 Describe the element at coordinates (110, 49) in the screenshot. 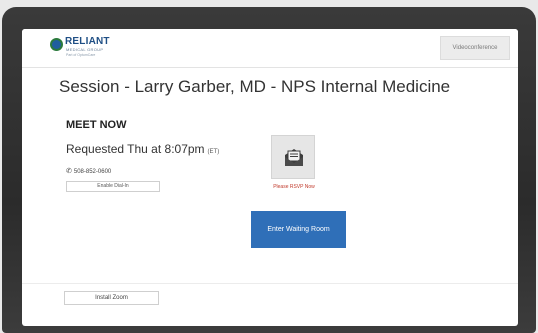

I see `reliant-logo: RELIANT MEDICAL GROUP Part of OptumCare` at that location.